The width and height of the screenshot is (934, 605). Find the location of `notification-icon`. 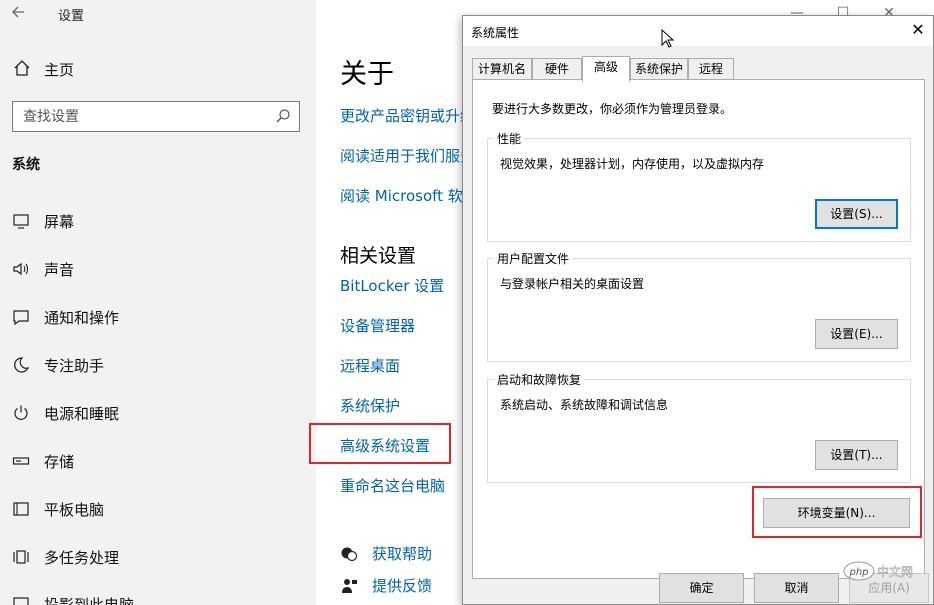

notification-icon is located at coordinates (21, 317).